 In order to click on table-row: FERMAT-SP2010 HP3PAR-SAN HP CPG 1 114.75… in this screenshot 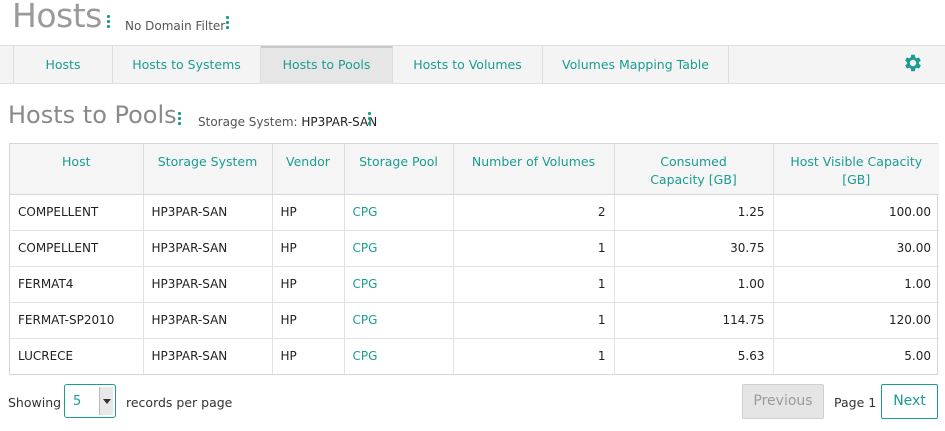, I will do `click(474, 320)`.